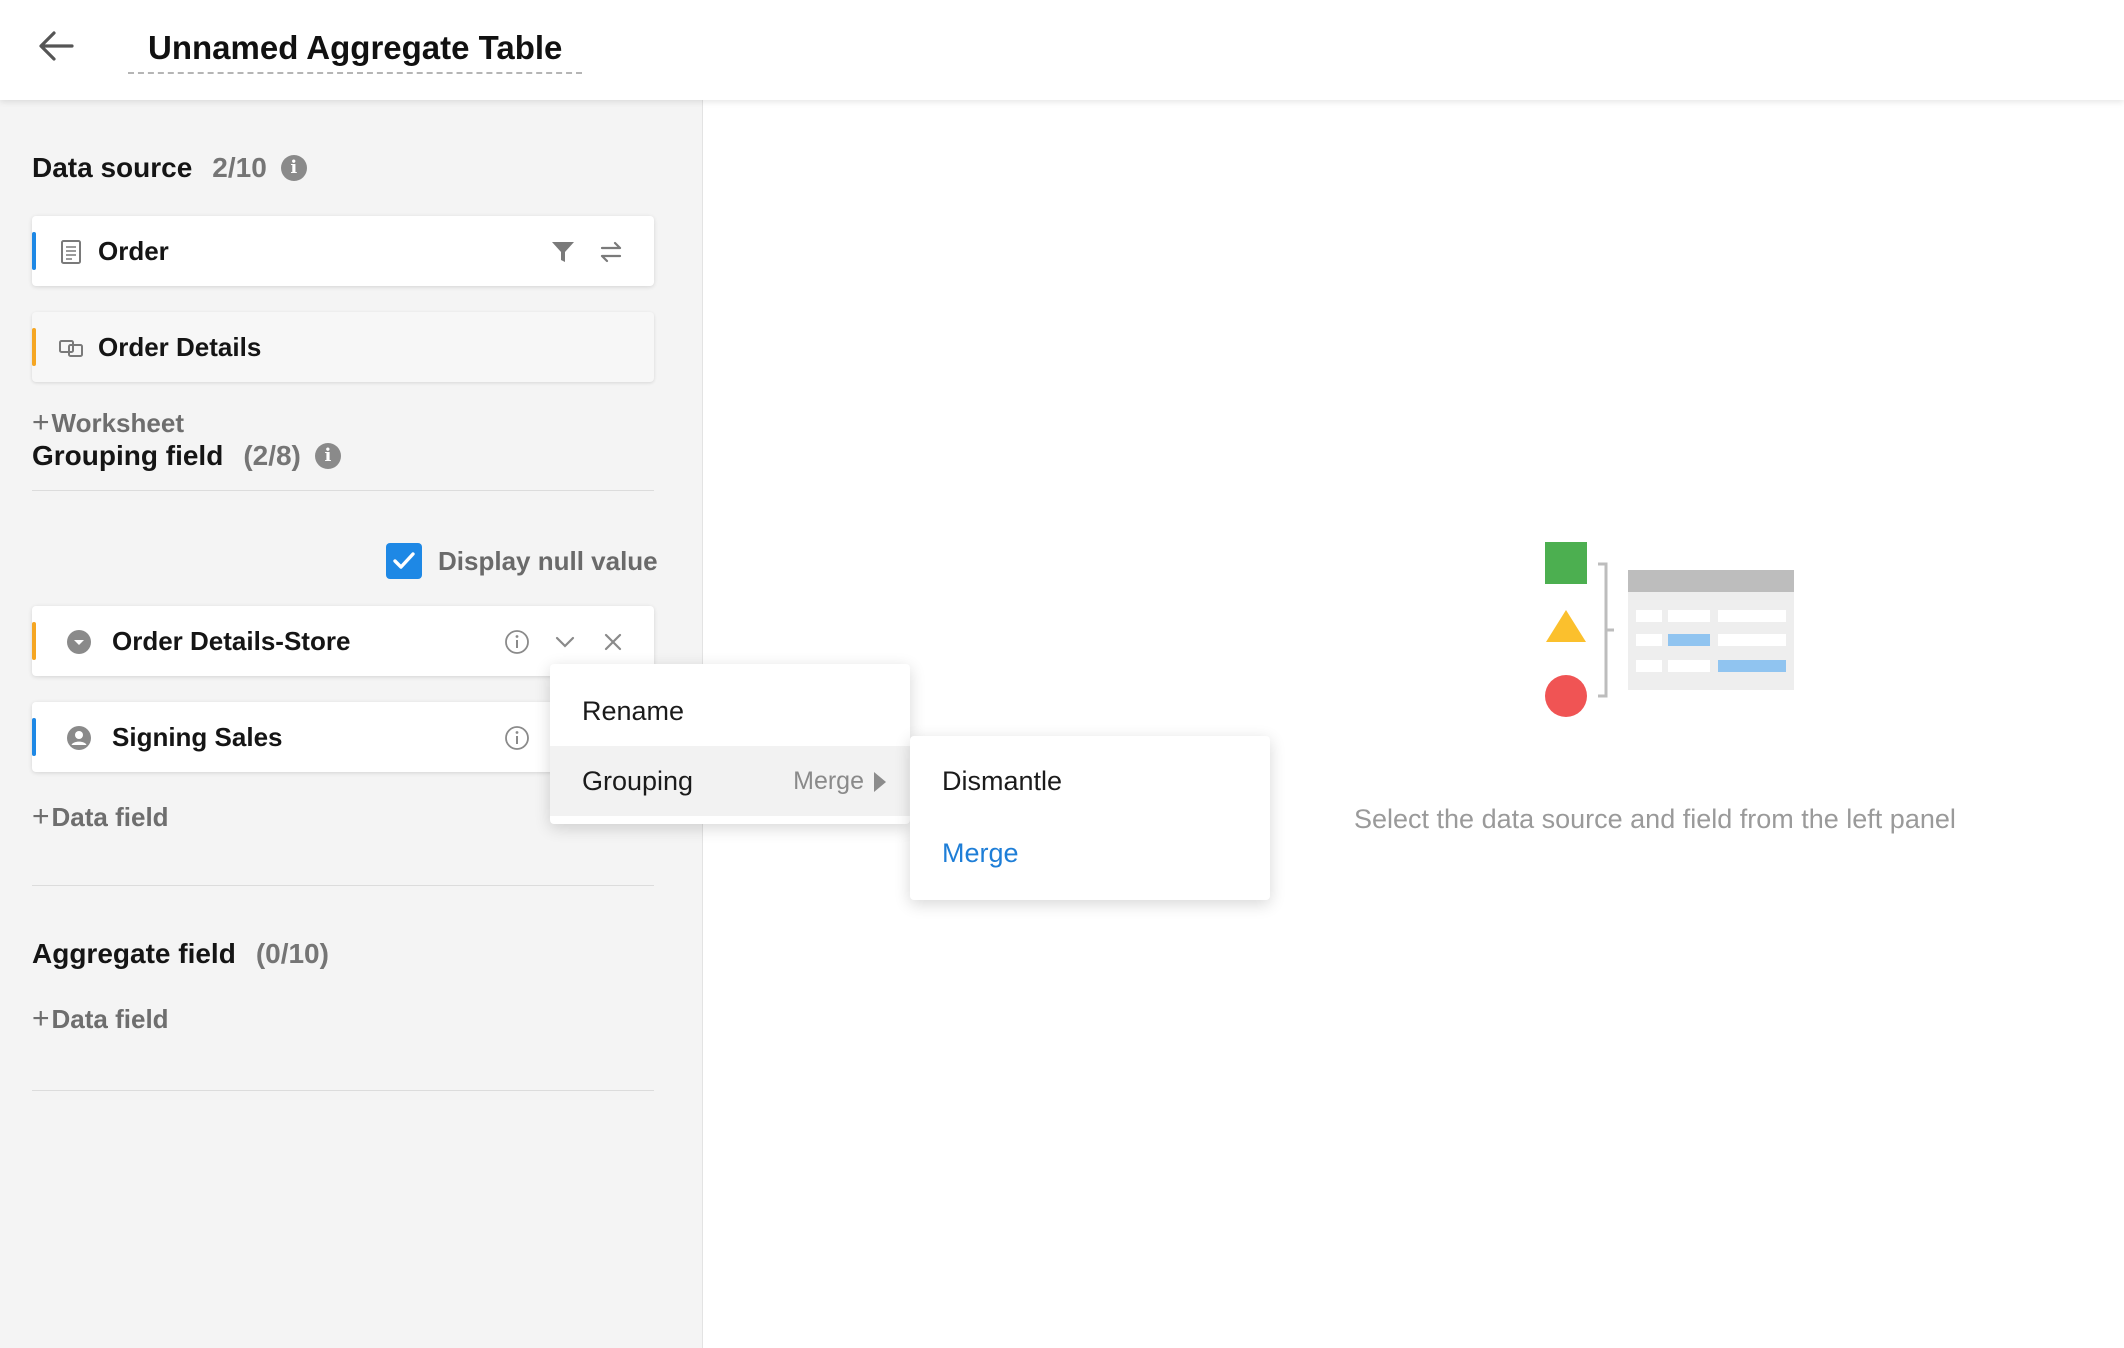 The height and width of the screenshot is (1348, 2124). I want to click on grouping-heading: Grouping field (2/8) i, so click(186, 456).